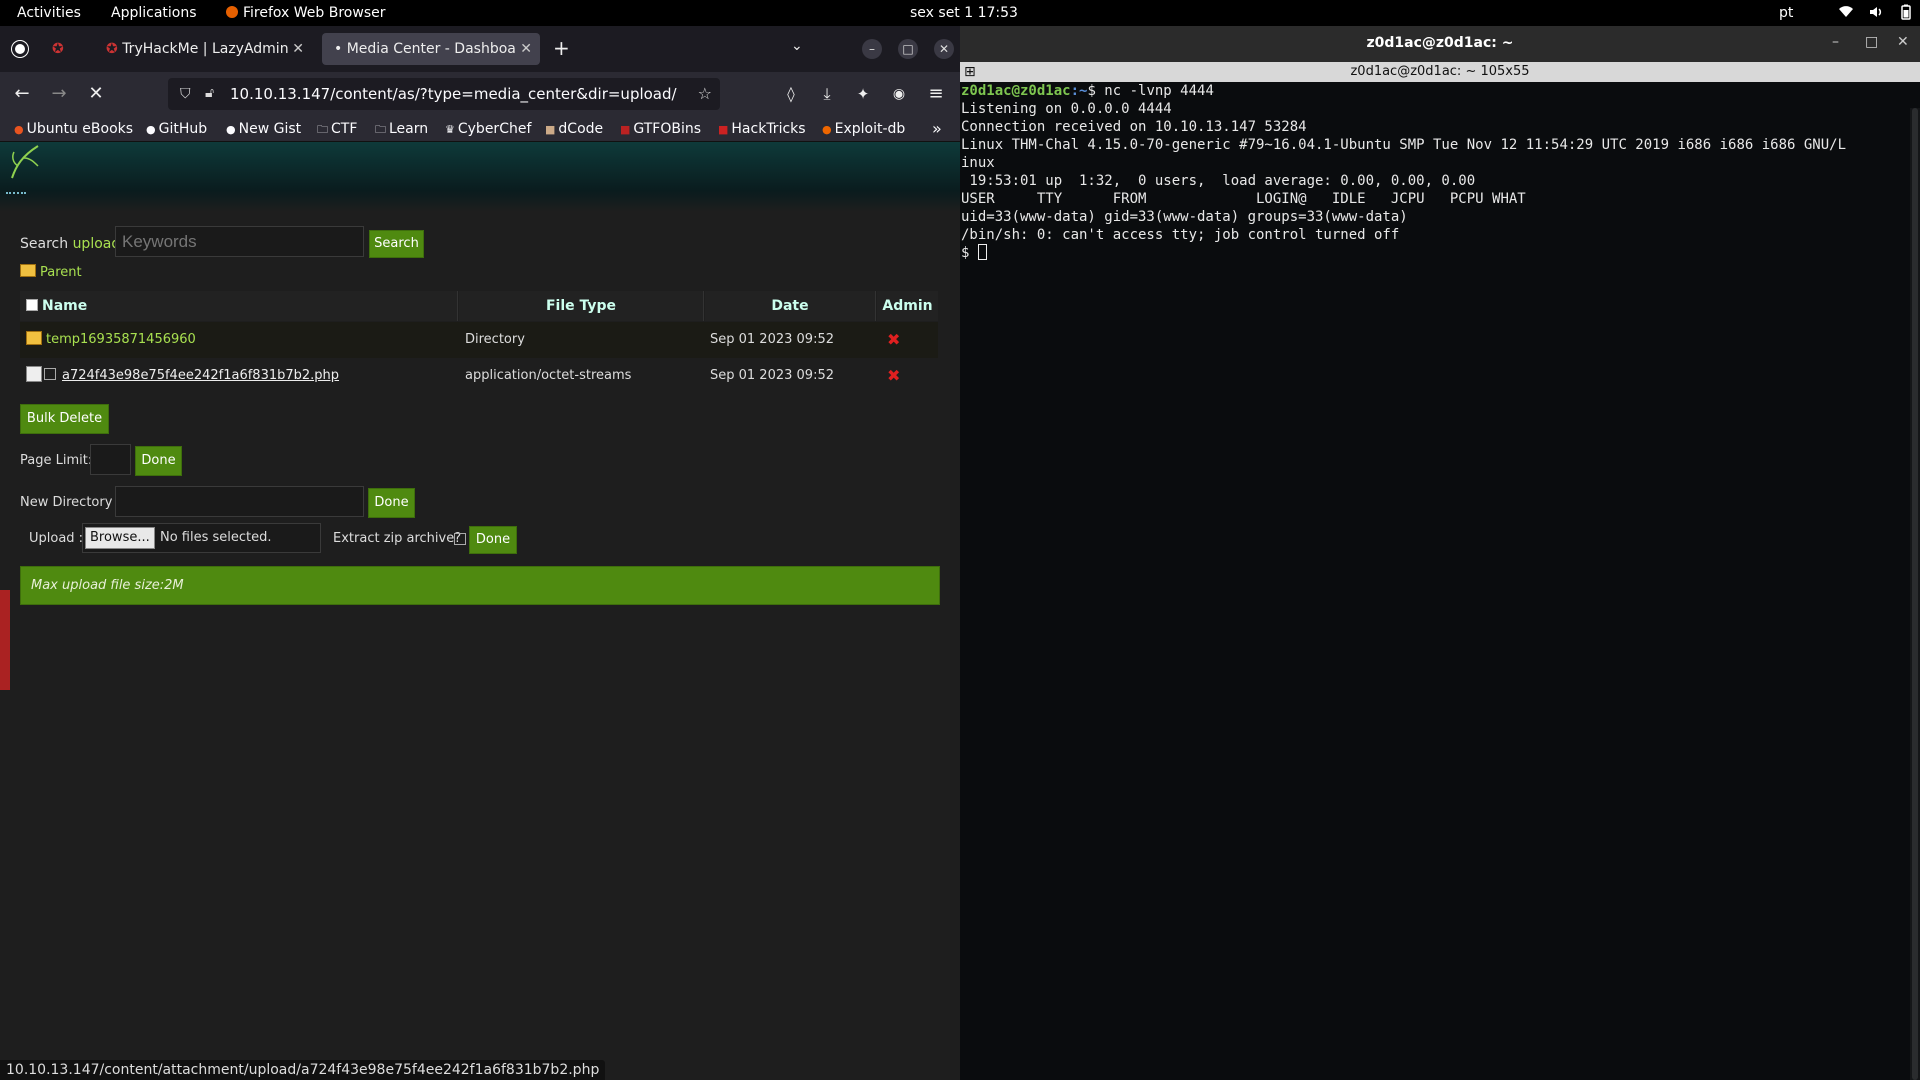 The height and width of the screenshot is (1080, 1920). I want to click on parent-link: Parent, so click(51, 272).